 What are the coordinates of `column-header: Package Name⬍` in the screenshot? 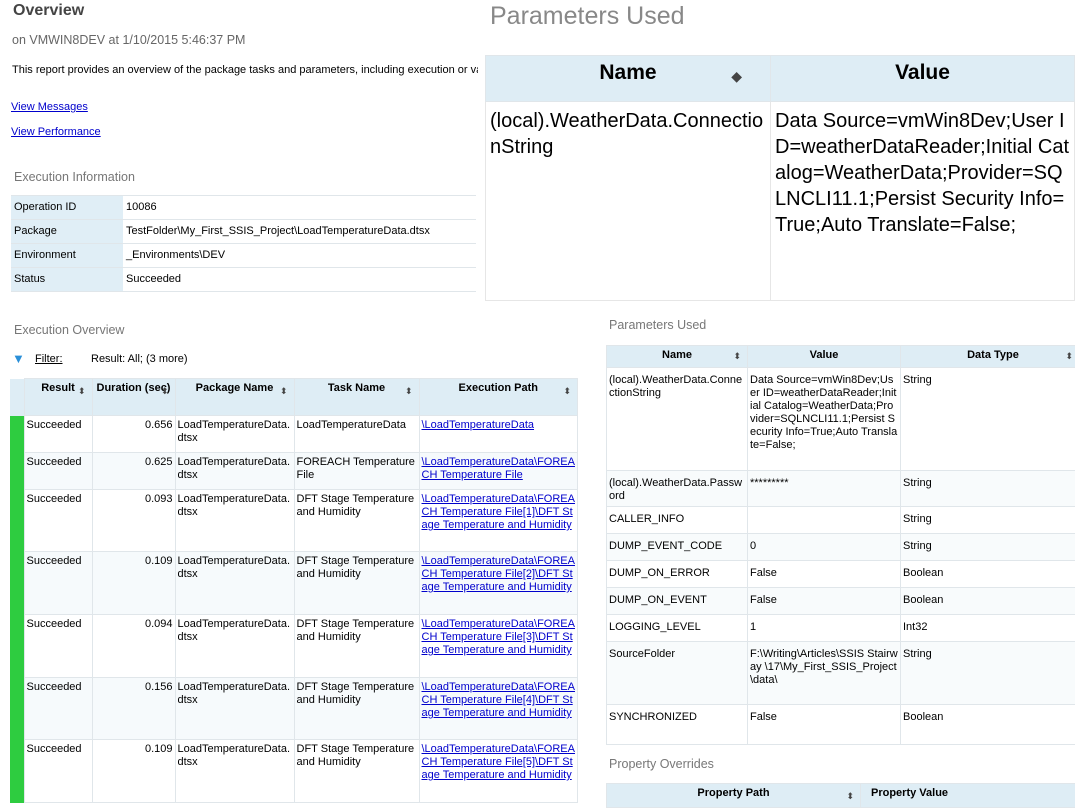 It's located at (234, 397).